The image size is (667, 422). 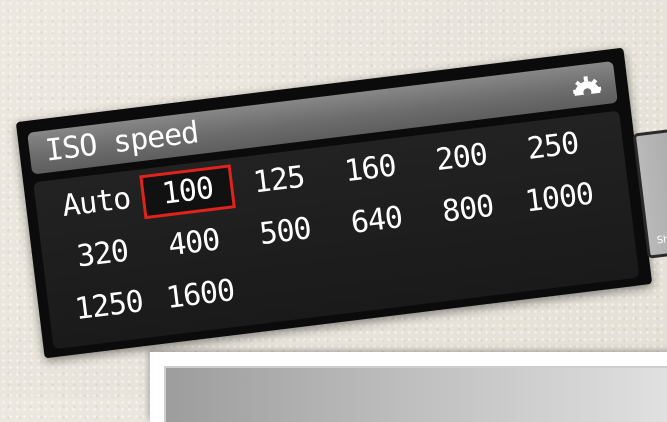 What do you see at coordinates (187, 192) in the screenshot?
I see `iso-option-100: 100` at bounding box center [187, 192].